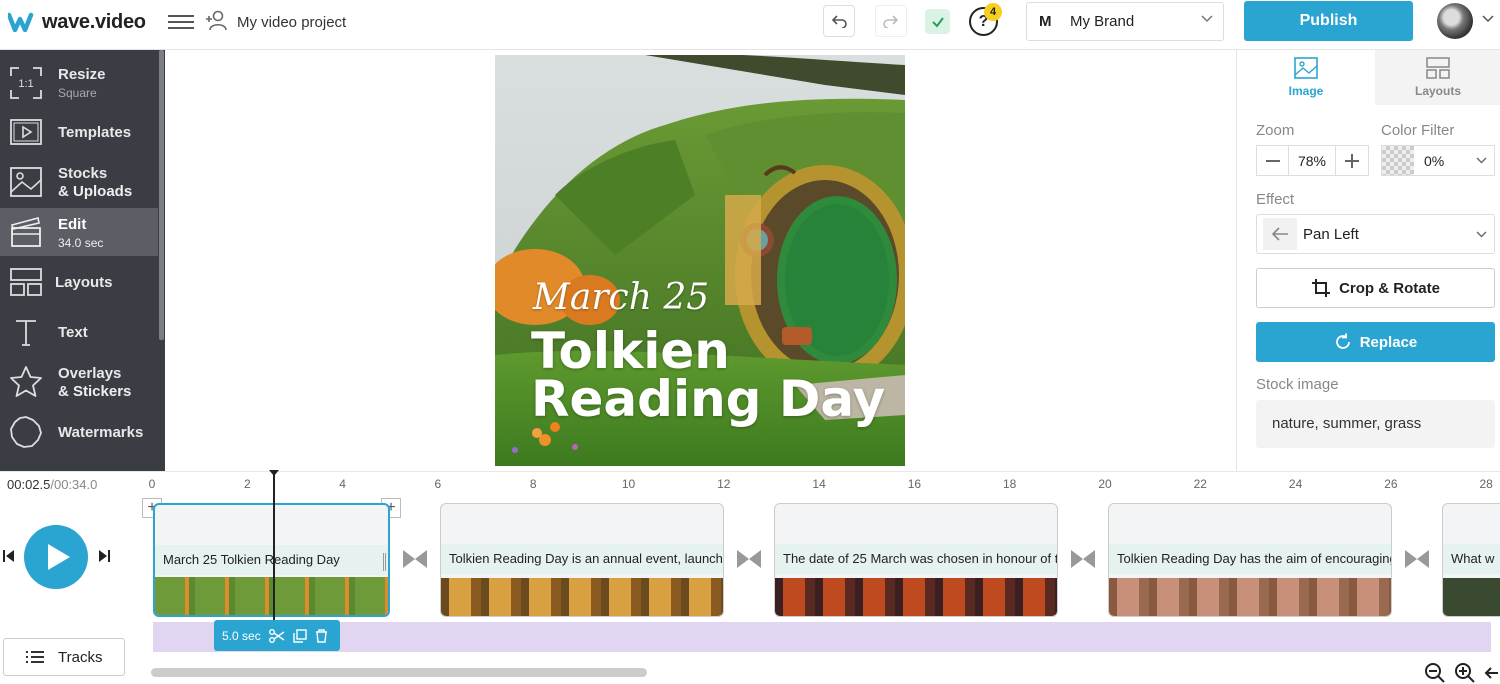 This screenshot has width=1500, height=684. I want to click on sidebar-item-overlays: Overlays & Stickers, so click(79, 382).